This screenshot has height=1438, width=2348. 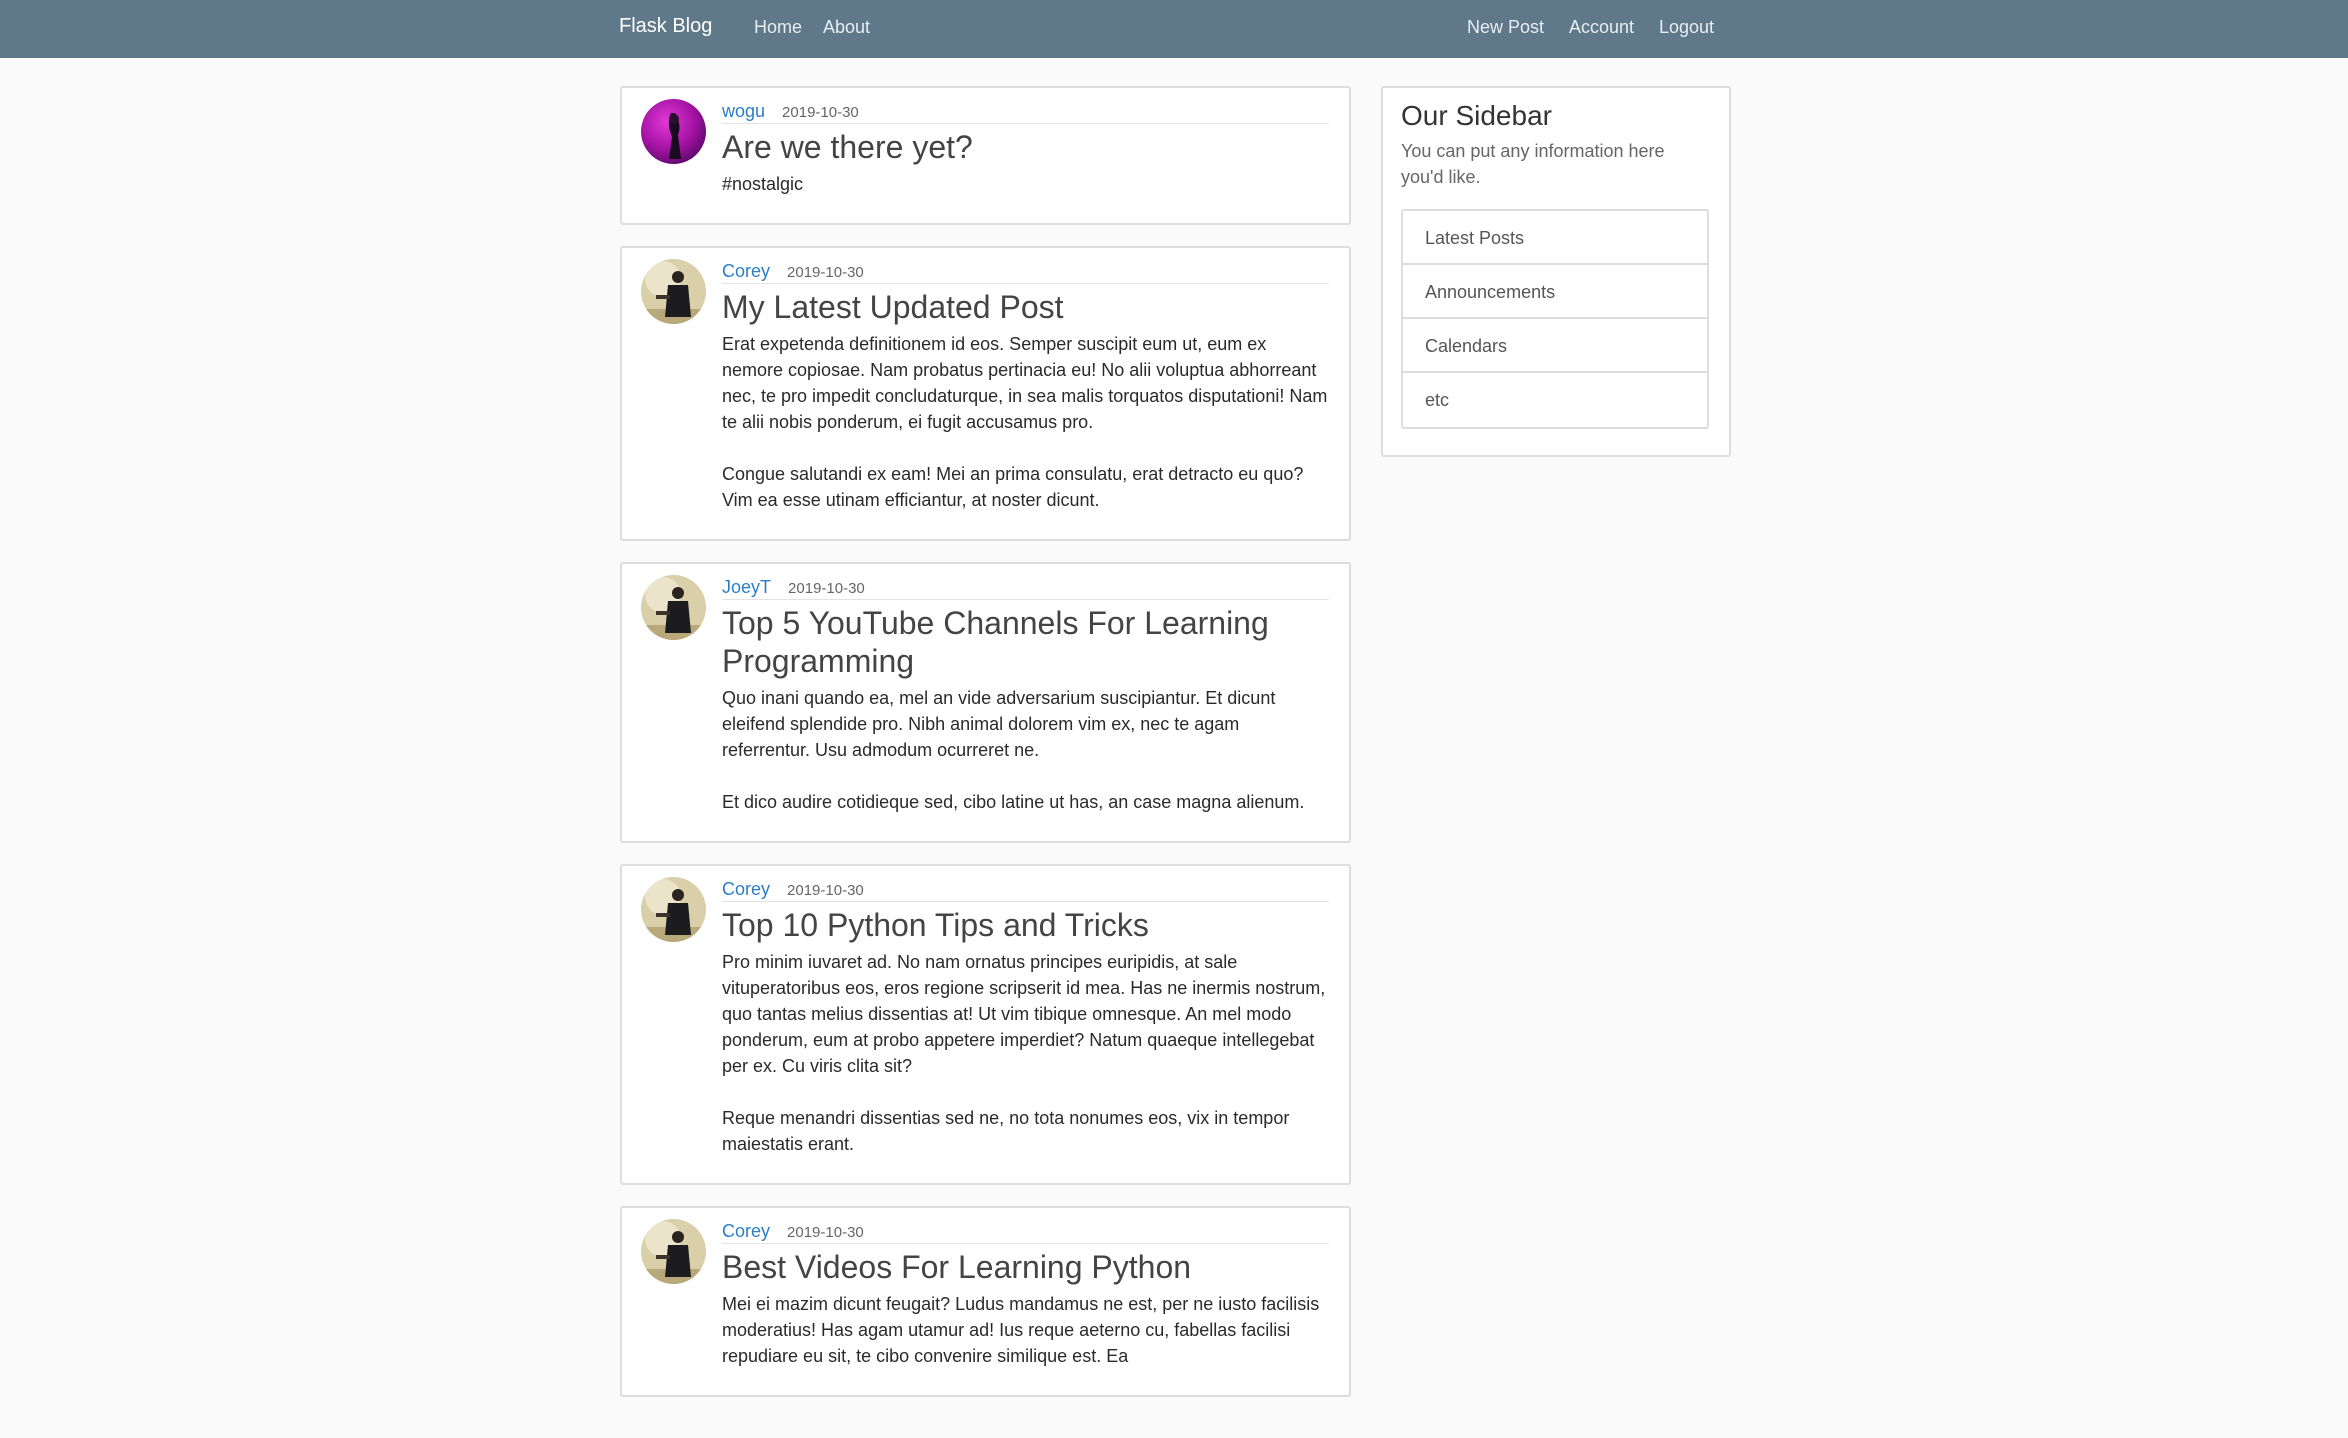 I want to click on post-title-link: Are we there yet?, so click(x=1025, y=147).